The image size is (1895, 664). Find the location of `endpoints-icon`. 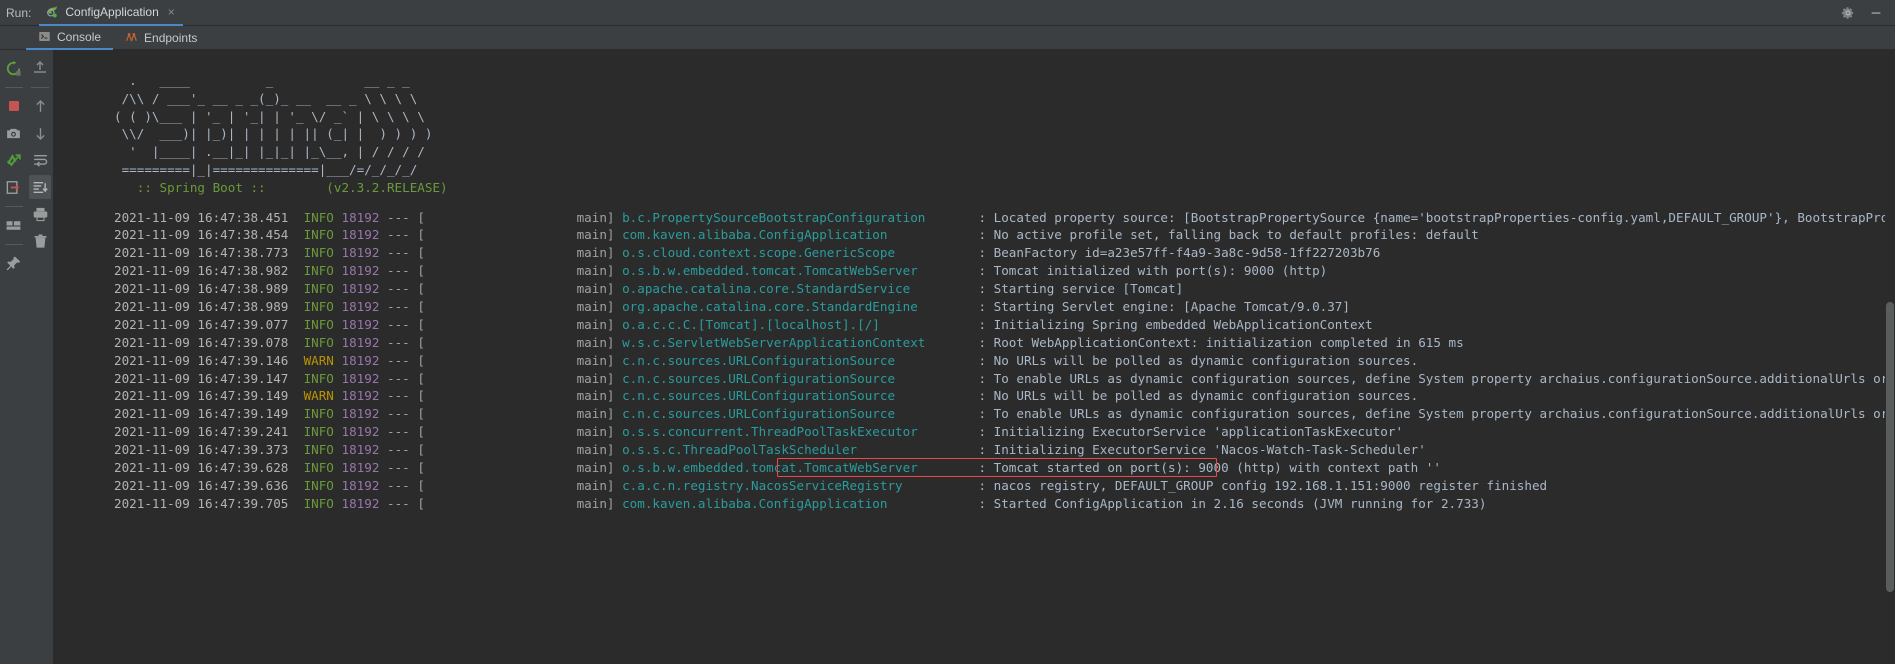

endpoints-icon is located at coordinates (131, 37).